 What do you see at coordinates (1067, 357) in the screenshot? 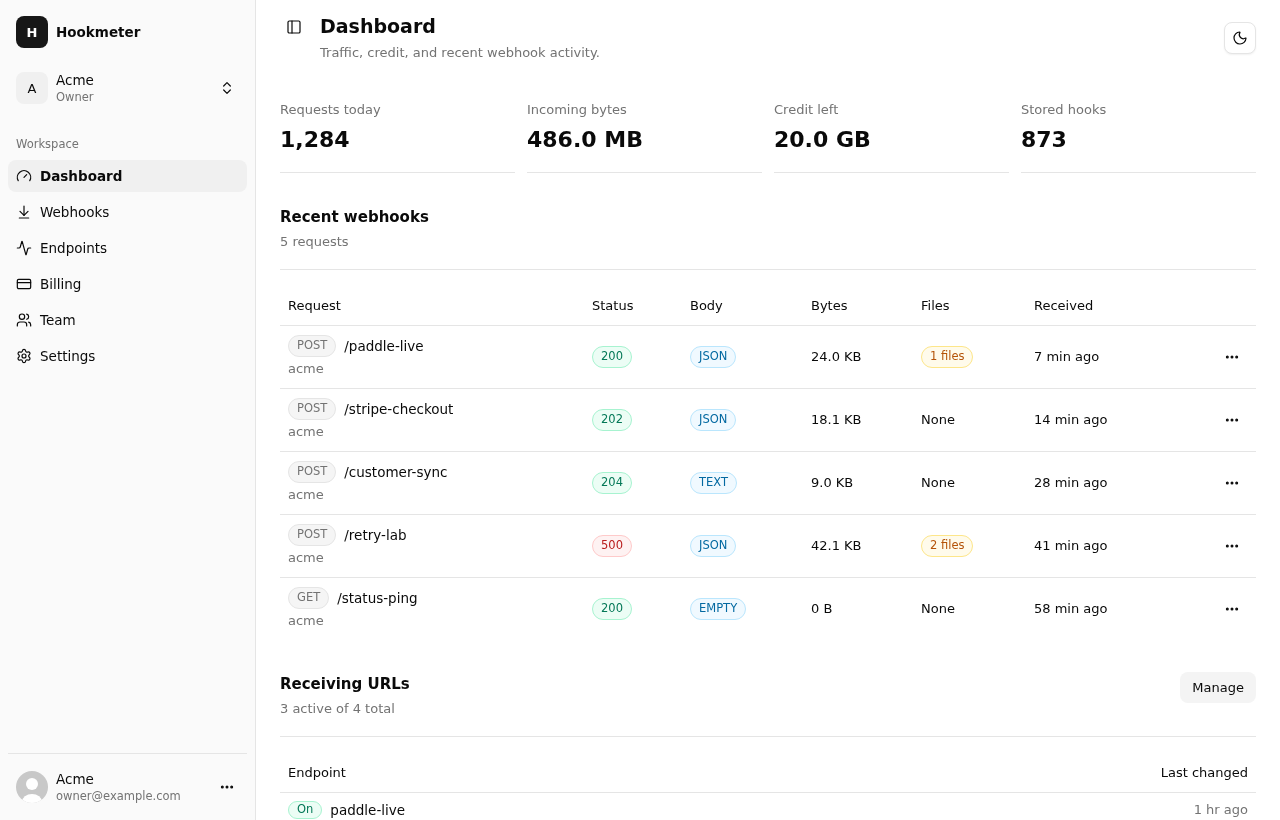
I see `received-text: 7 min ago` at bounding box center [1067, 357].